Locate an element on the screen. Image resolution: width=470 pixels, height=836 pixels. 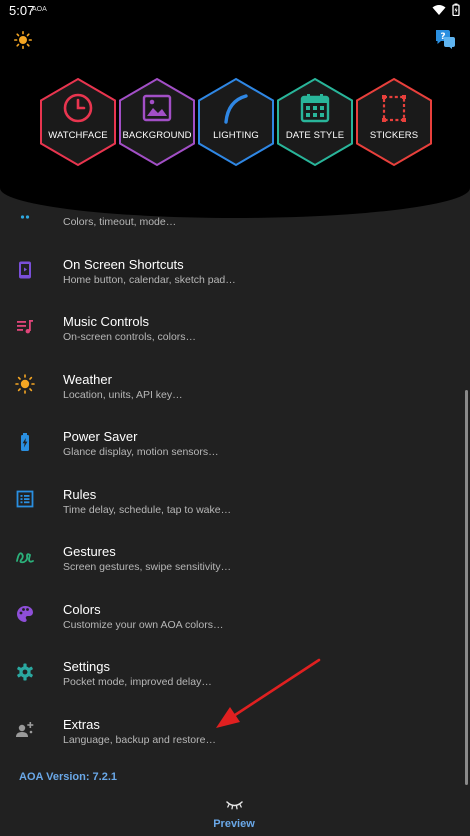
menu-item-title: Colors is located at coordinates (82, 609).